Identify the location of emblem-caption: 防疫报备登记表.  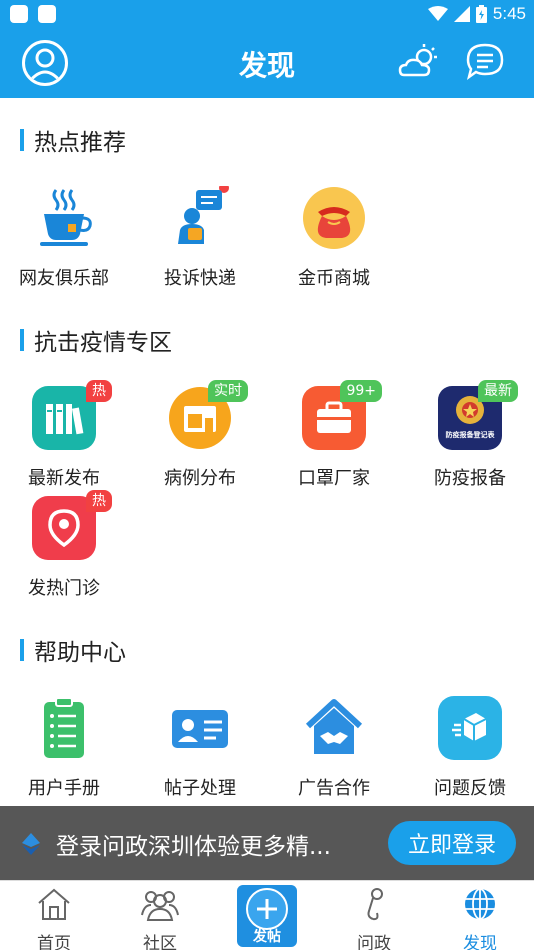
(470, 435).